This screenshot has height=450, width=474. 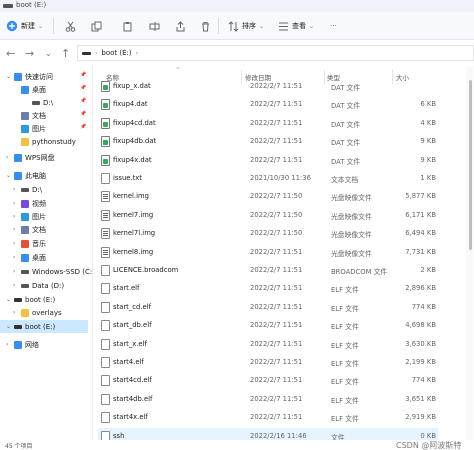 I want to click on sidebar-item: ⌄ 此电脑, so click(x=26, y=175).